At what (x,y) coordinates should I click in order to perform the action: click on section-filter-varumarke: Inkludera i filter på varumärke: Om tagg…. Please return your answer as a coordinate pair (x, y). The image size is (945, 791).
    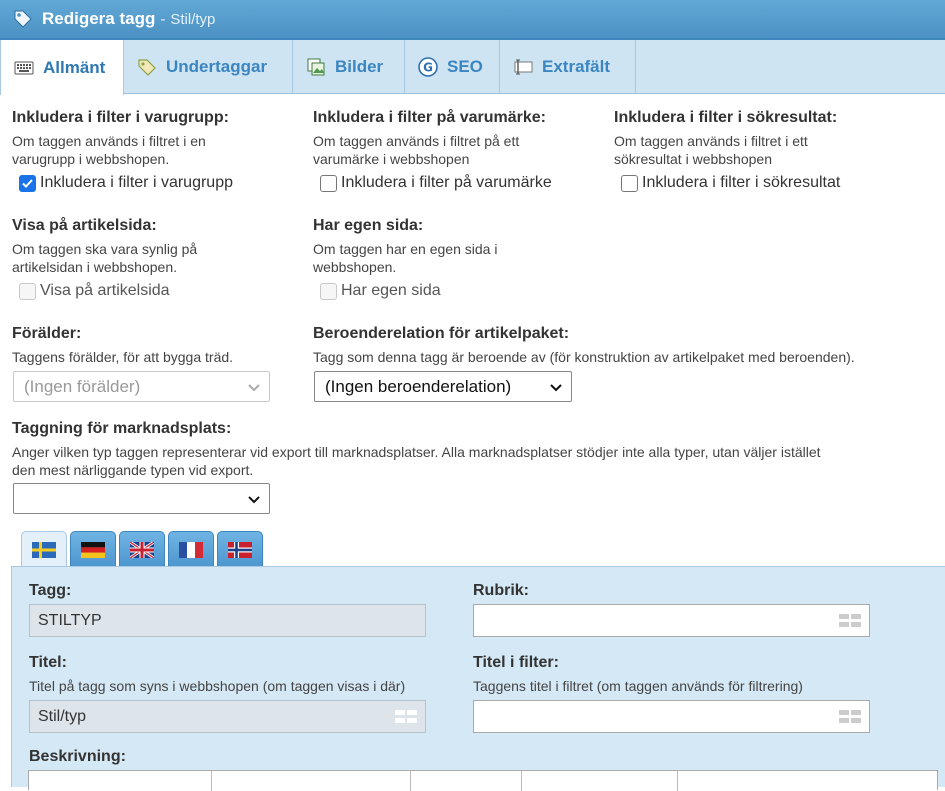
    Looking at the image, I should click on (460, 150).